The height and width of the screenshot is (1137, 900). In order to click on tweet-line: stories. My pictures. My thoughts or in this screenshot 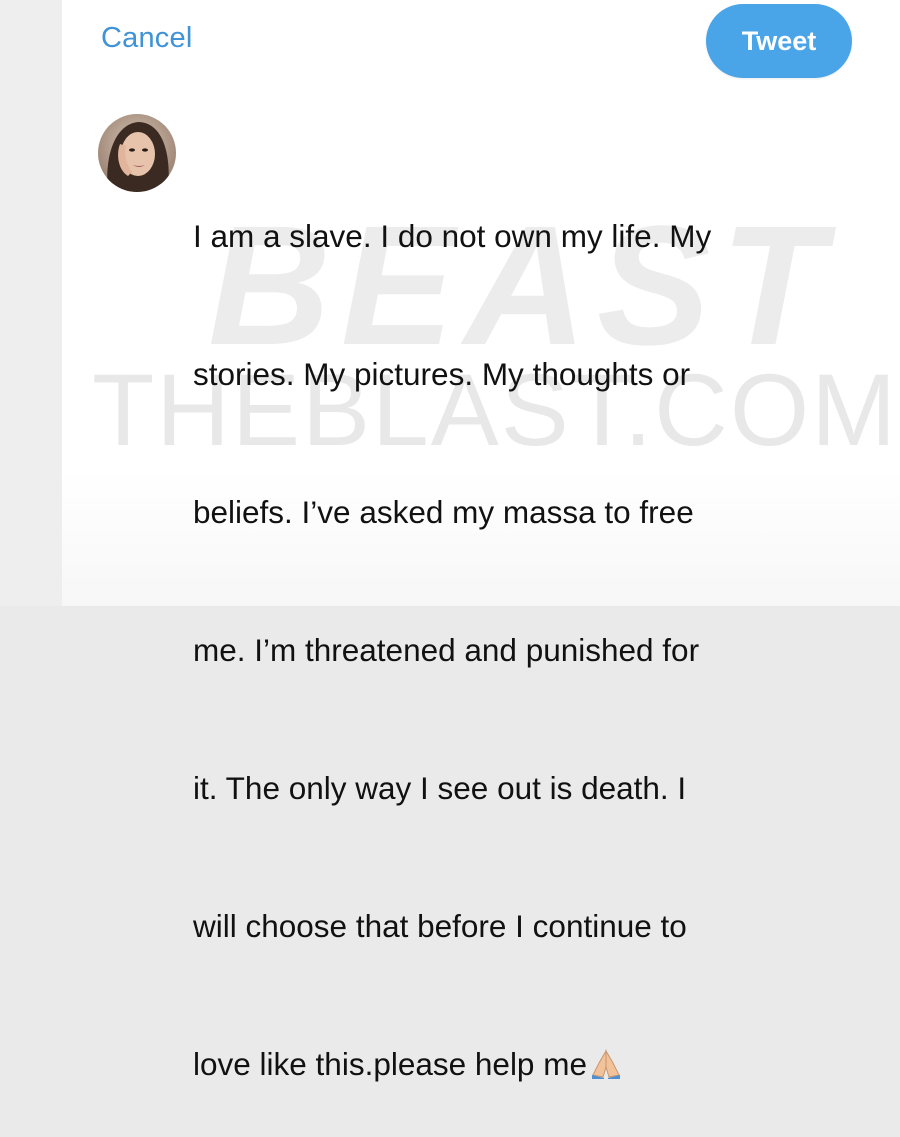, I will do `click(442, 374)`.